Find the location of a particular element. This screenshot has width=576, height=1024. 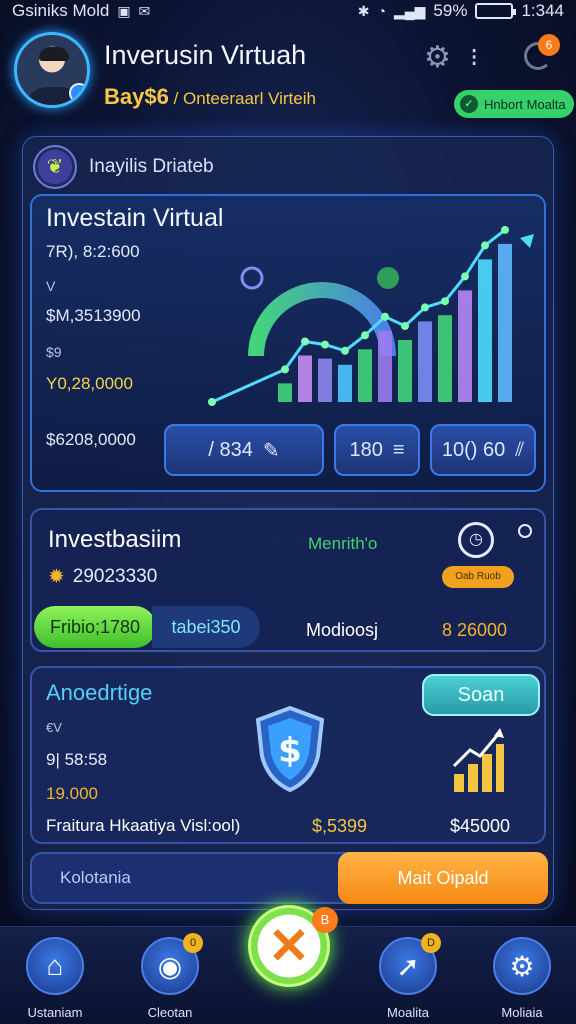

nav-label-growth: Moalita is located at coordinates (408, 1012).